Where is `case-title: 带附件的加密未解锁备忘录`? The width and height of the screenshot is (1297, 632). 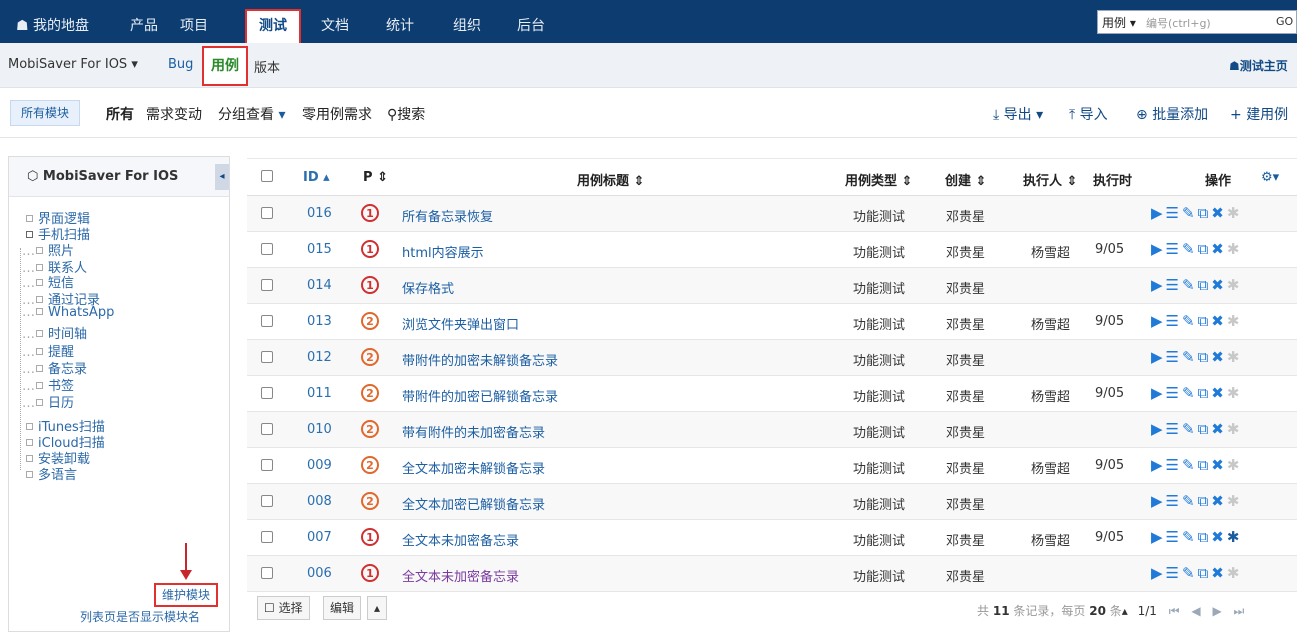 case-title: 带附件的加密未解锁备忘录 is located at coordinates (480, 359).